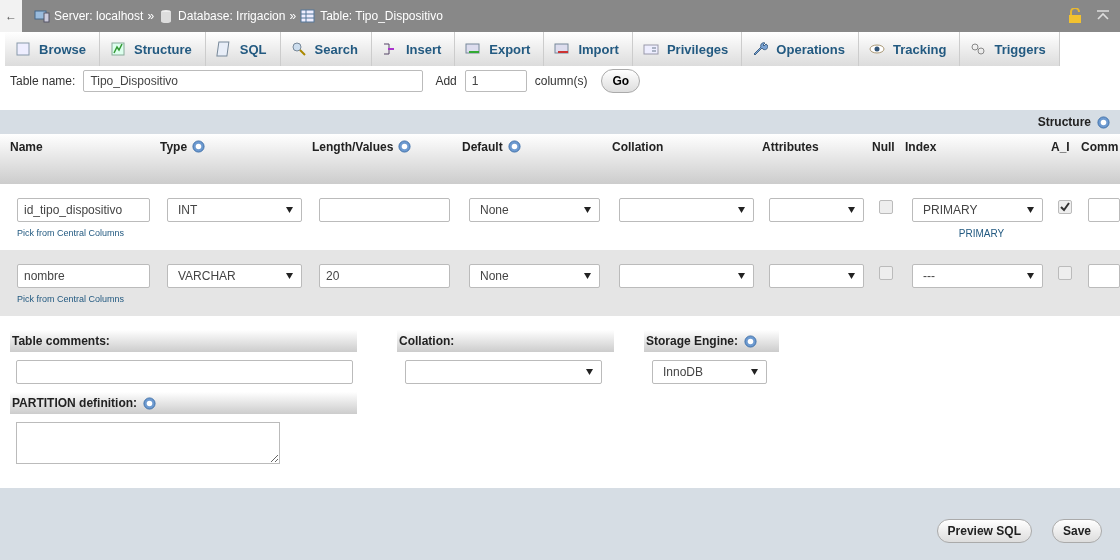  Describe the element at coordinates (1064, 122) in the screenshot. I see `section-title: Structure` at that location.